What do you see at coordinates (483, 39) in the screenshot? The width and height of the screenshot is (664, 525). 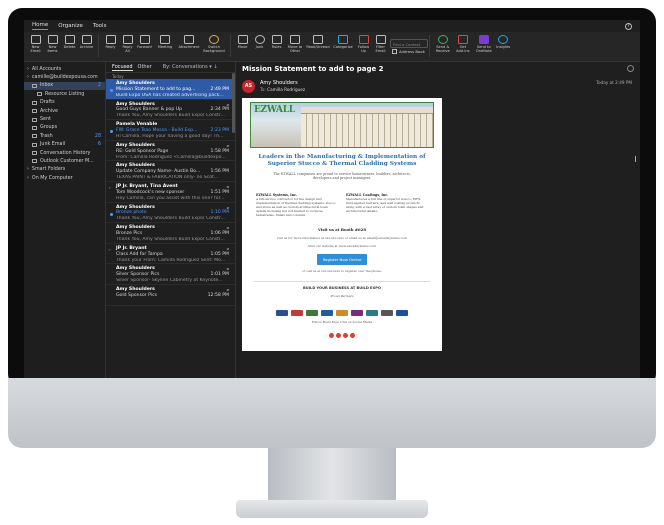 I see `onenote-icon` at bounding box center [483, 39].